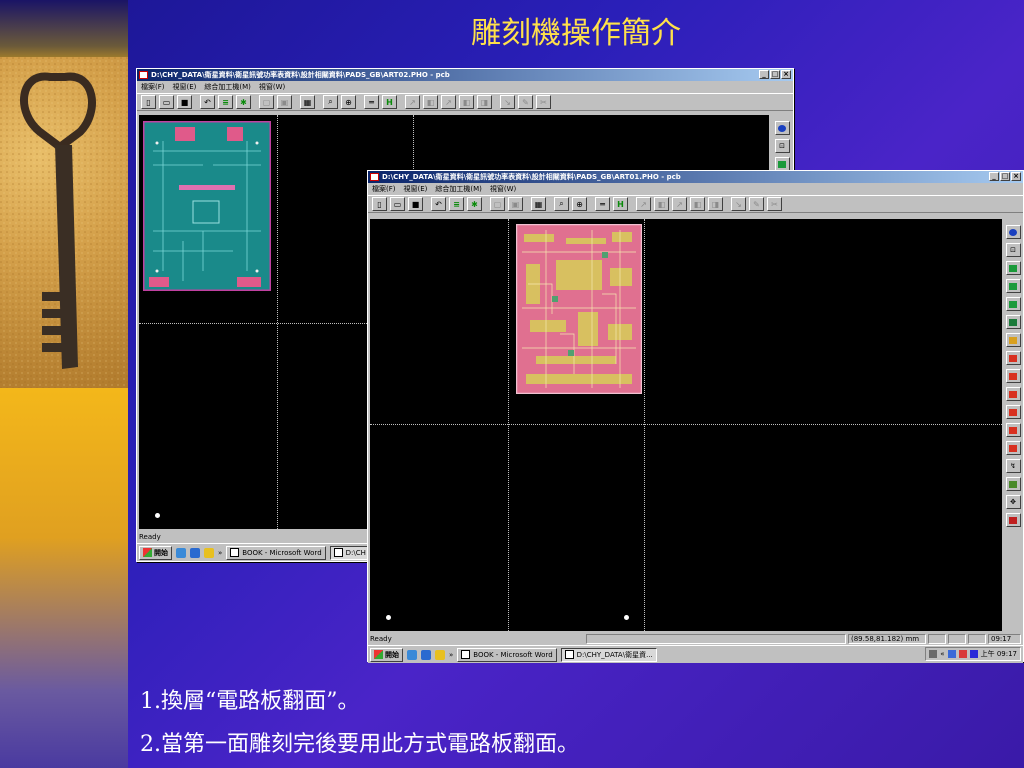  Describe the element at coordinates (349, 552) in the screenshot. I see `task-button-pcb: D:\CH` at that location.